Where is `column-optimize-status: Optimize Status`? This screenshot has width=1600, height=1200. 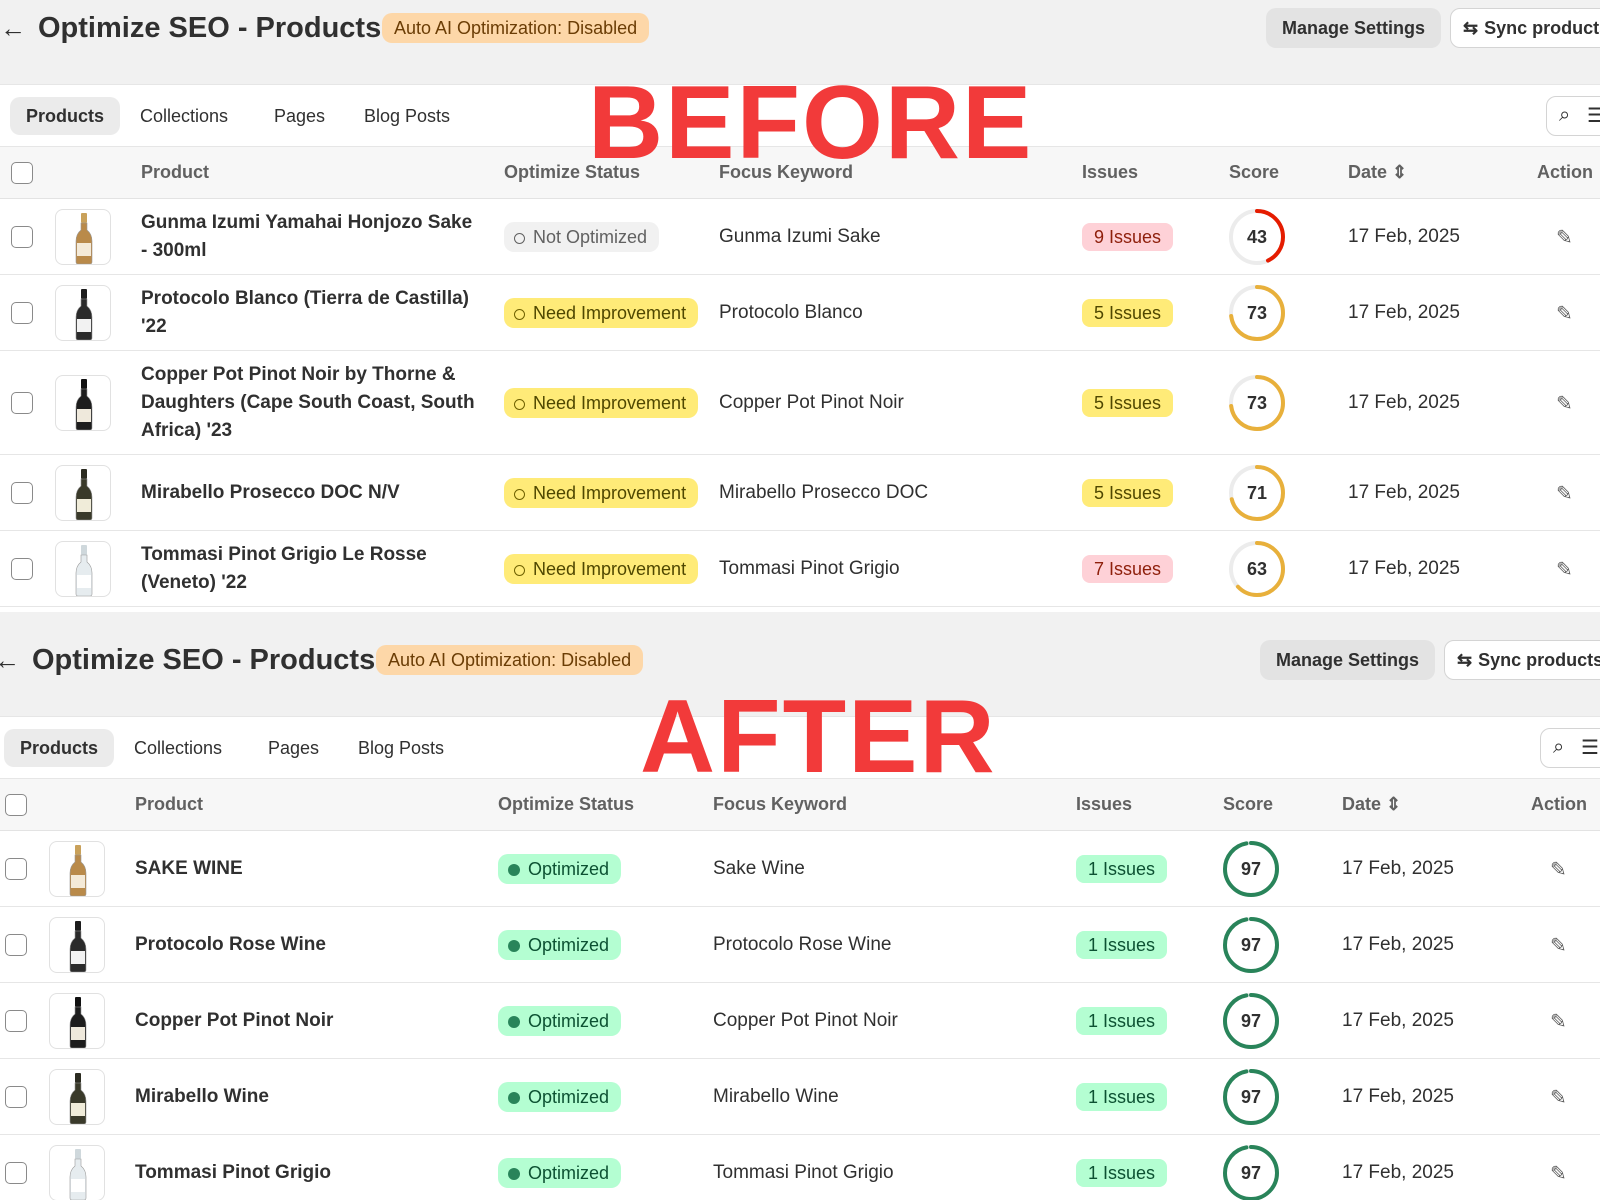 column-optimize-status: Optimize Status is located at coordinates (566, 804).